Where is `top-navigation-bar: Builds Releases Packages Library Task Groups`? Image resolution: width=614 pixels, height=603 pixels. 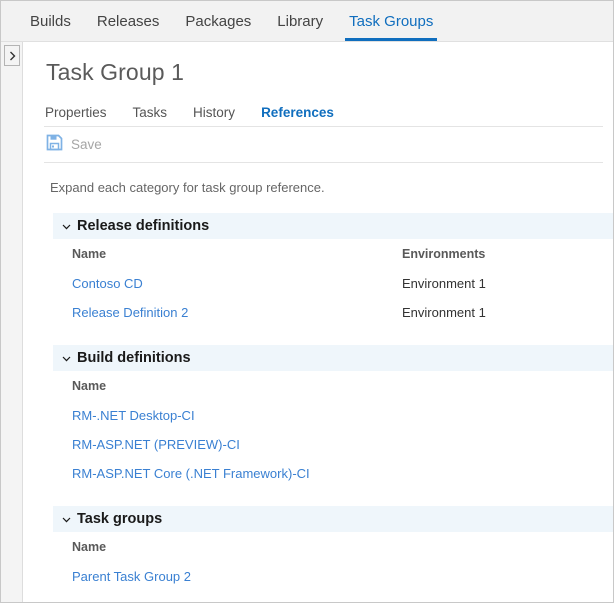
top-navigation-bar: Builds Releases Packages Library Task Groups is located at coordinates (307, 21).